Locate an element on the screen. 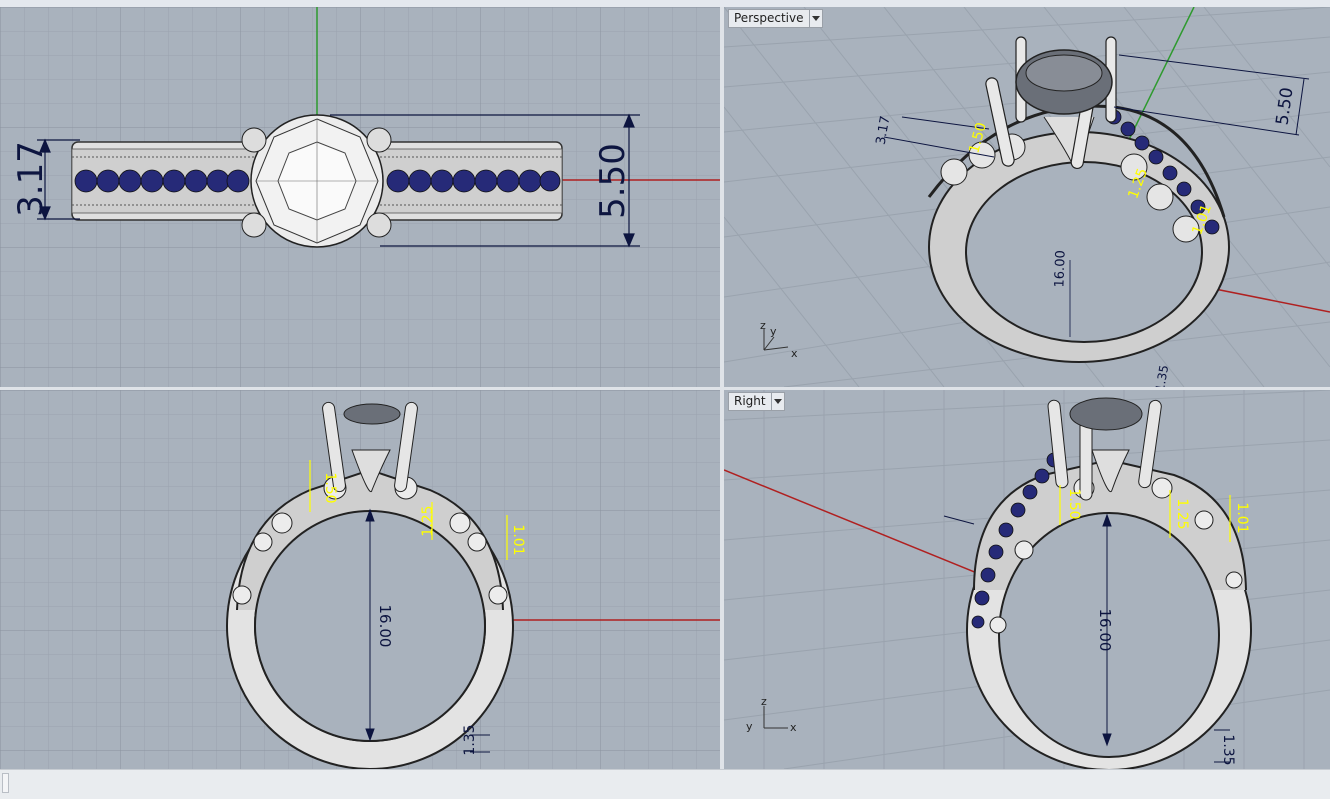 This screenshot has width=1330, height=799. viewport-tab-perspective: Perspective is located at coordinates (775, 18).